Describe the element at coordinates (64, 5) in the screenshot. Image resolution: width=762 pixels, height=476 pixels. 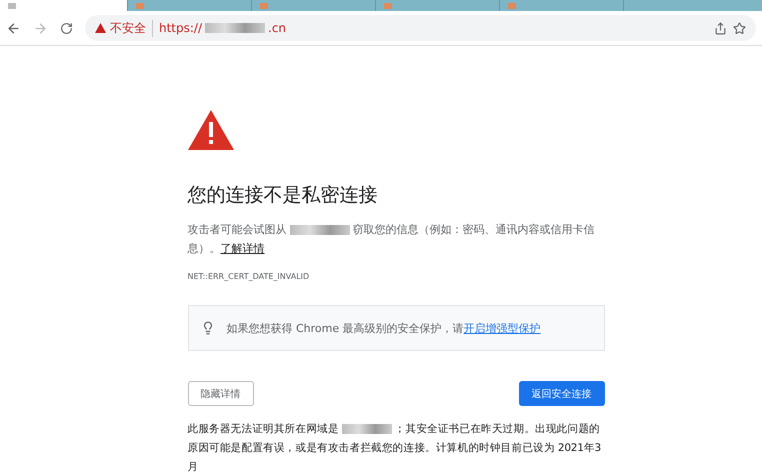
I see `browser-tab` at that location.